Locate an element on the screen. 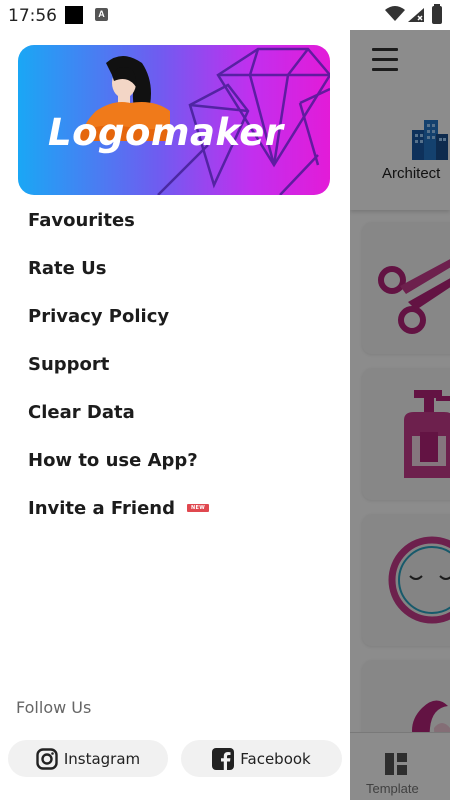  menu-item-favourites: Favourites is located at coordinates (178, 220).